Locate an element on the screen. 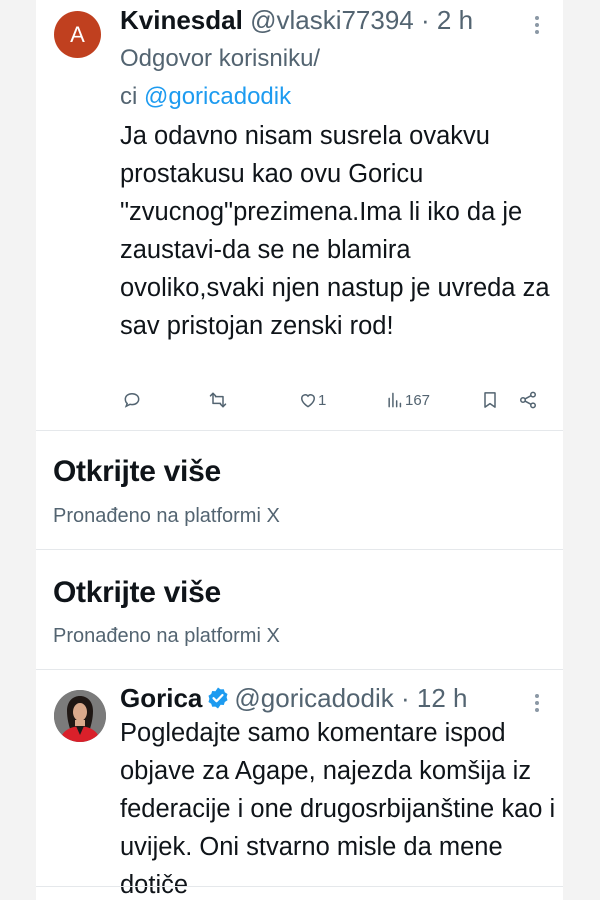  retweet-button is located at coordinates (218, 400).